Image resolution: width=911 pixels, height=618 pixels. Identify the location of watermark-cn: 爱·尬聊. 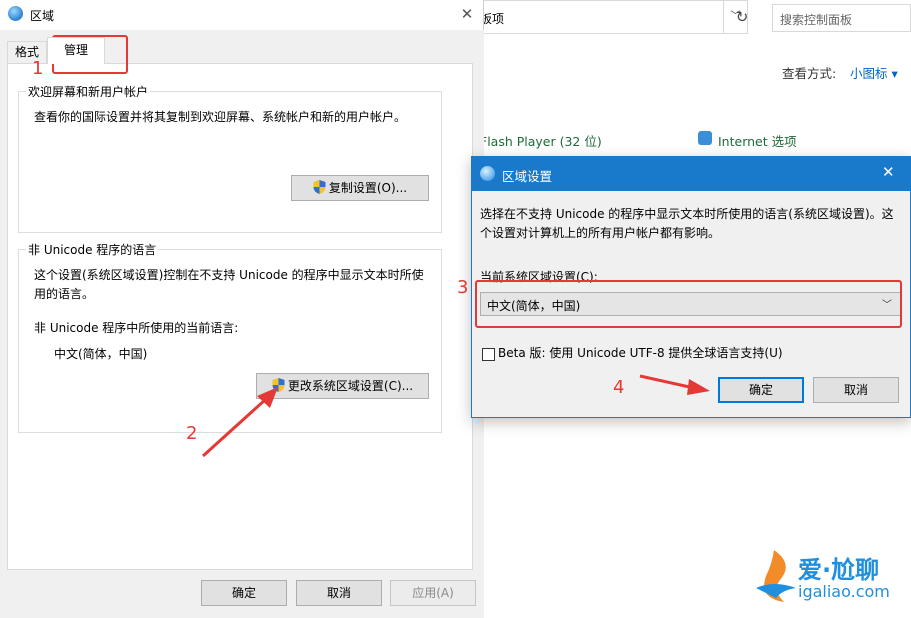
(839, 570).